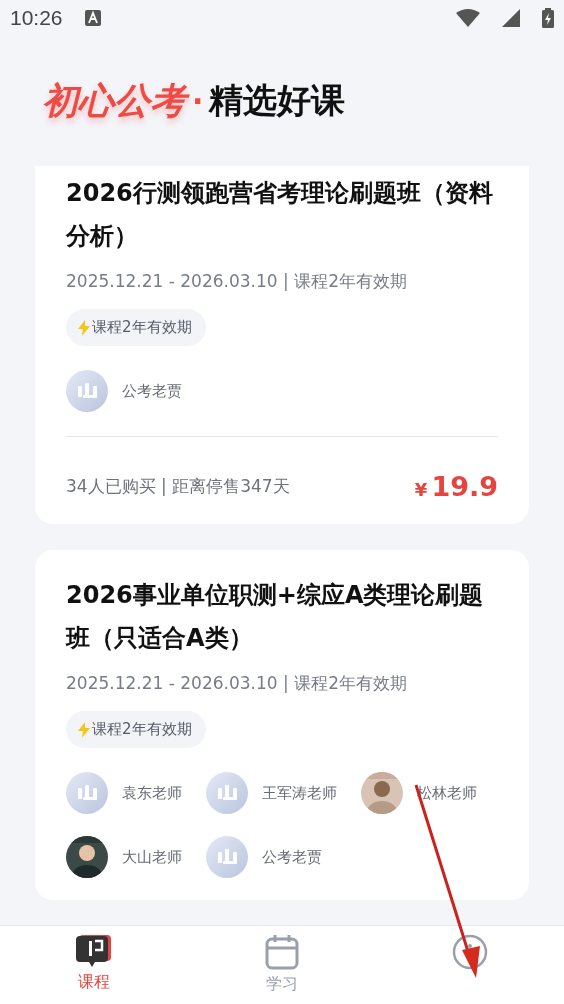 The image size is (564, 1004). I want to click on nav-tab: 课程, so click(94, 965).